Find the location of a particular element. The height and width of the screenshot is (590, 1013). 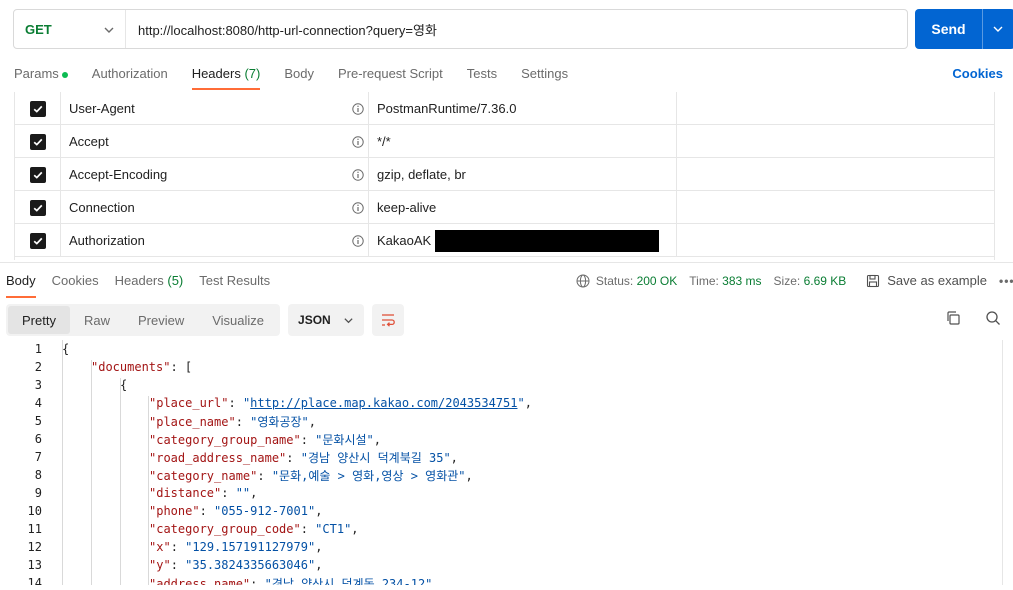

tab-label: Tests is located at coordinates (482, 73).